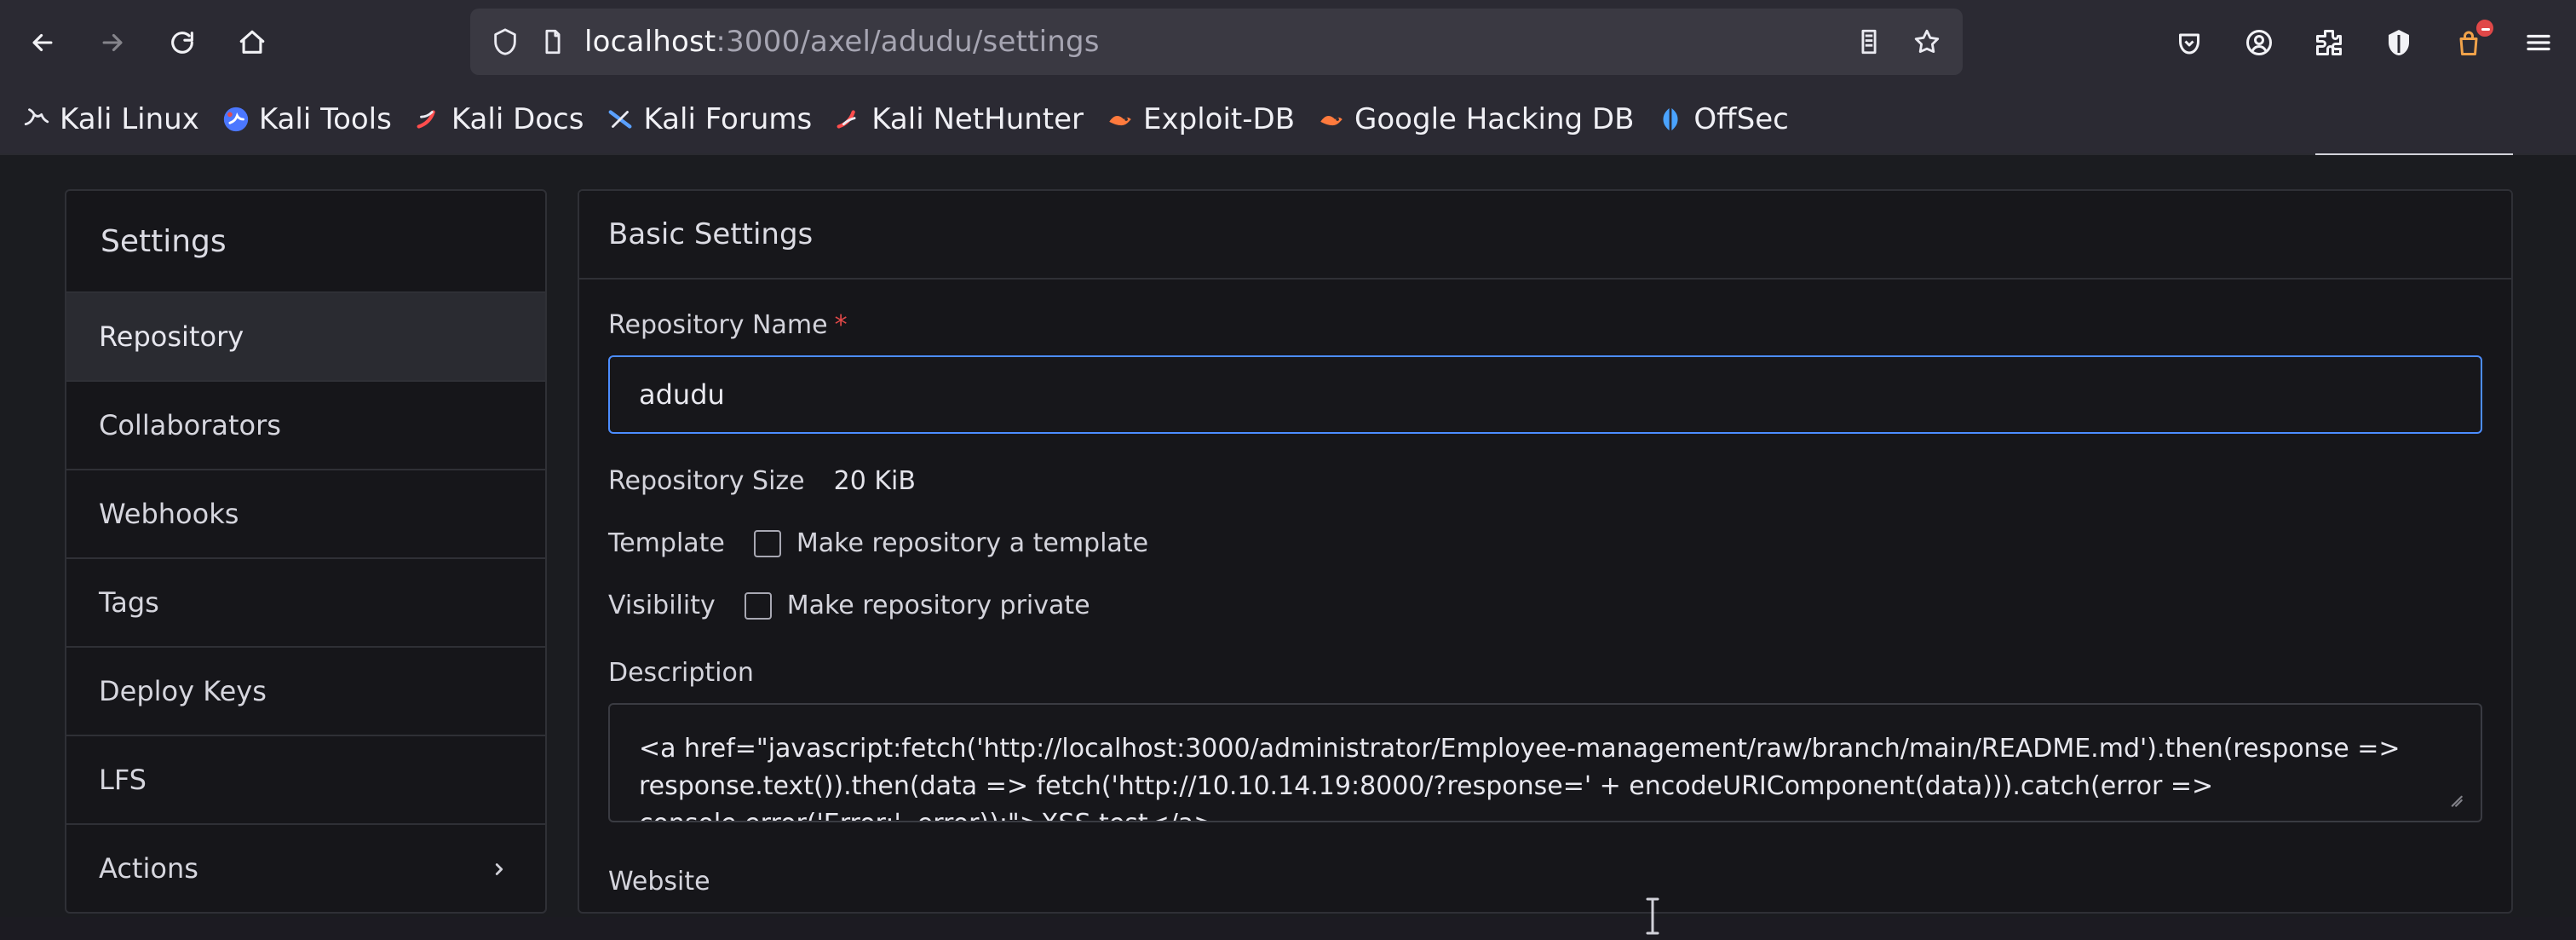 The image size is (2576, 940). I want to click on sidebar-item-repository: Repository, so click(306, 337).